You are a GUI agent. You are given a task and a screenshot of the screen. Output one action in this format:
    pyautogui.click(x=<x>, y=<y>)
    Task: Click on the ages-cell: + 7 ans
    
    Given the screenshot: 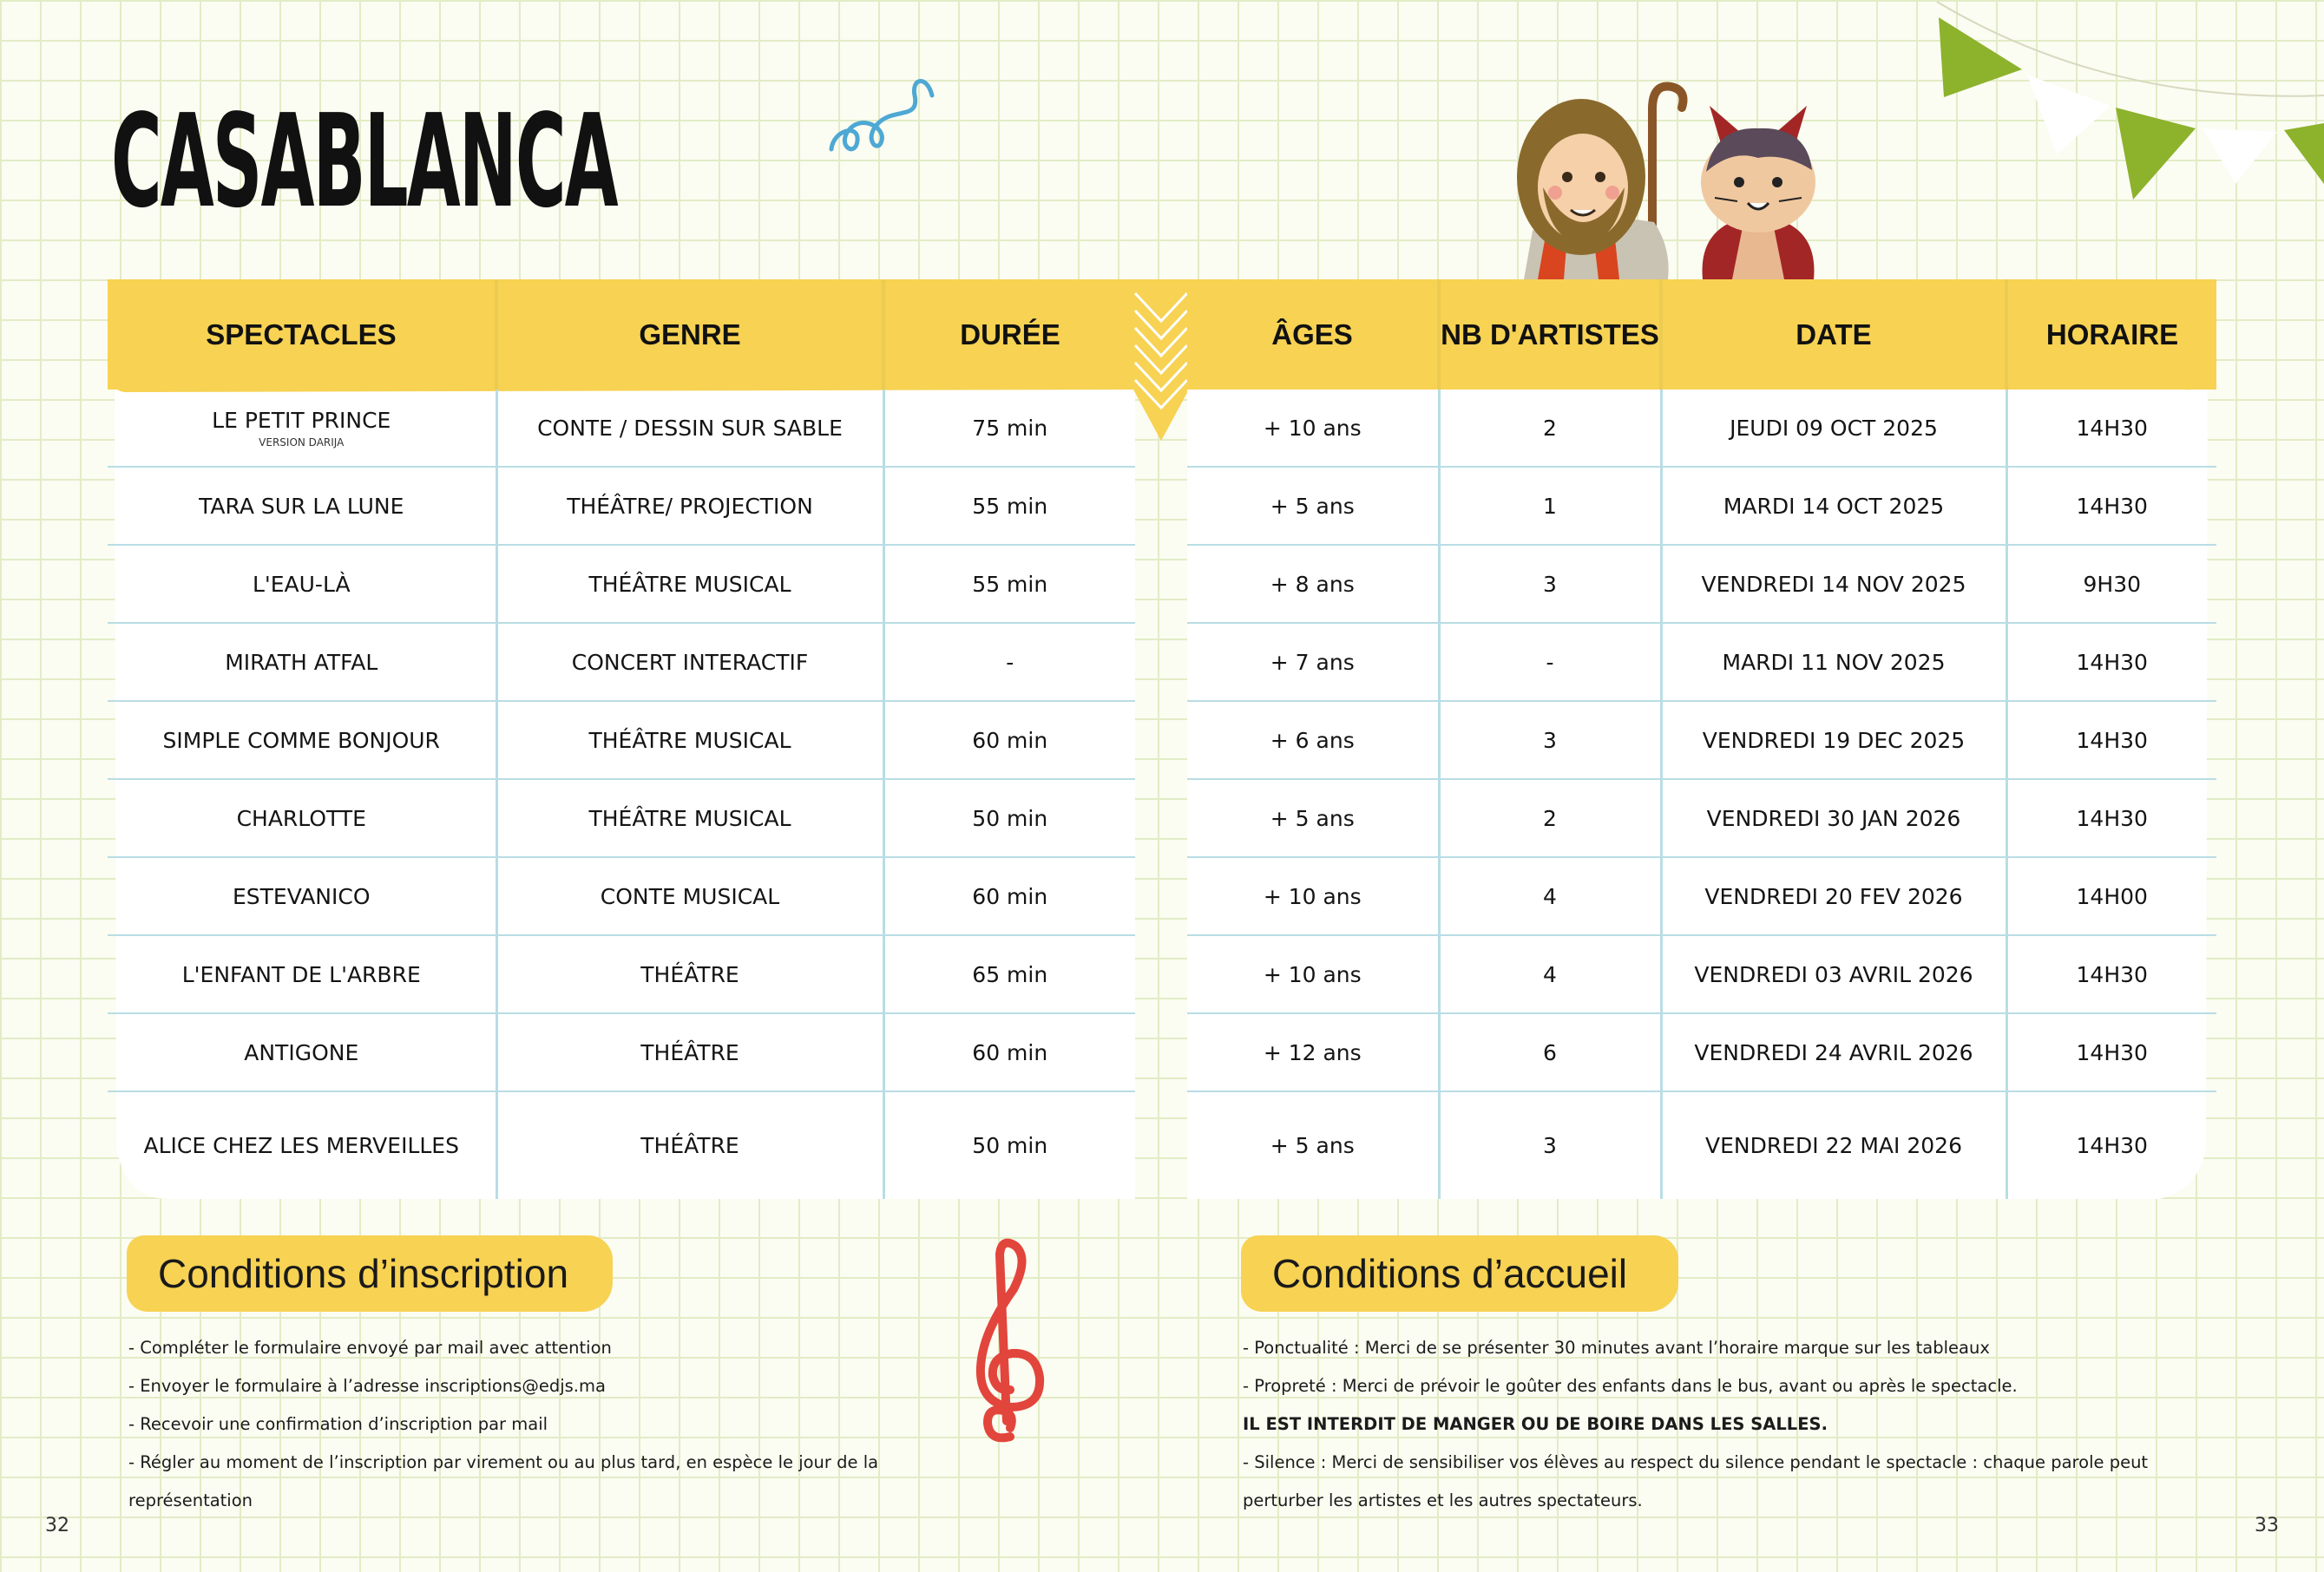 What is the action you would take?
    pyautogui.click(x=1314, y=662)
    